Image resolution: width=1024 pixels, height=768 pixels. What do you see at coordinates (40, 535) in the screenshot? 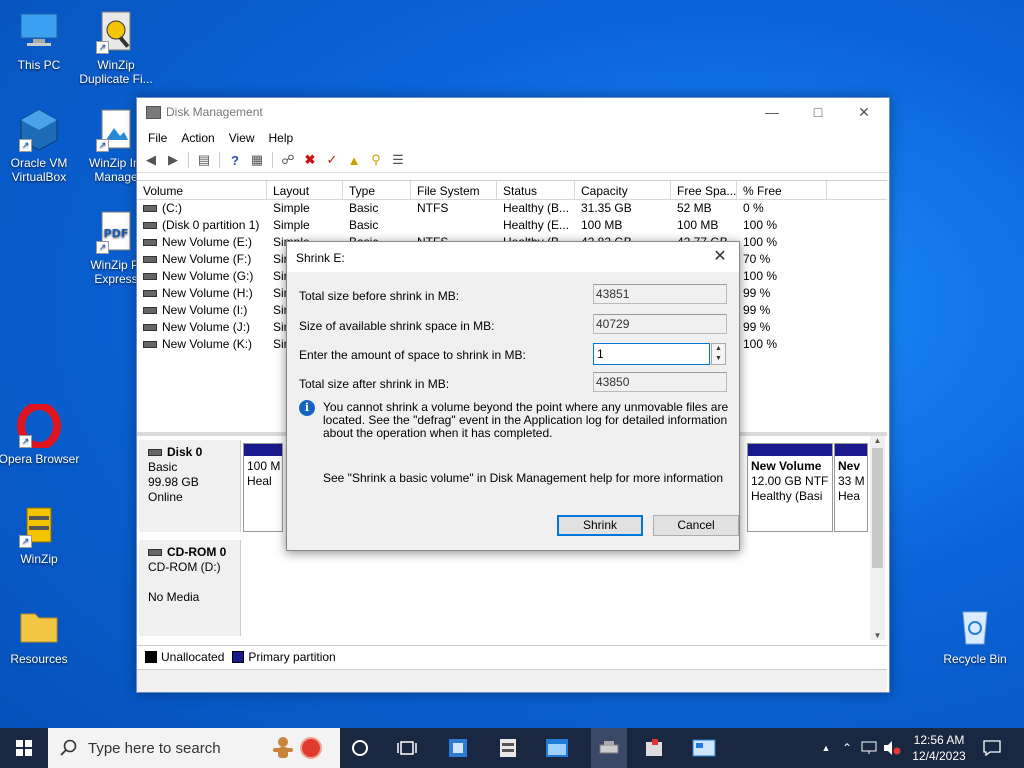
I see `desktop-icon-winzip: ↗ WinZip` at bounding box center [40, 535].